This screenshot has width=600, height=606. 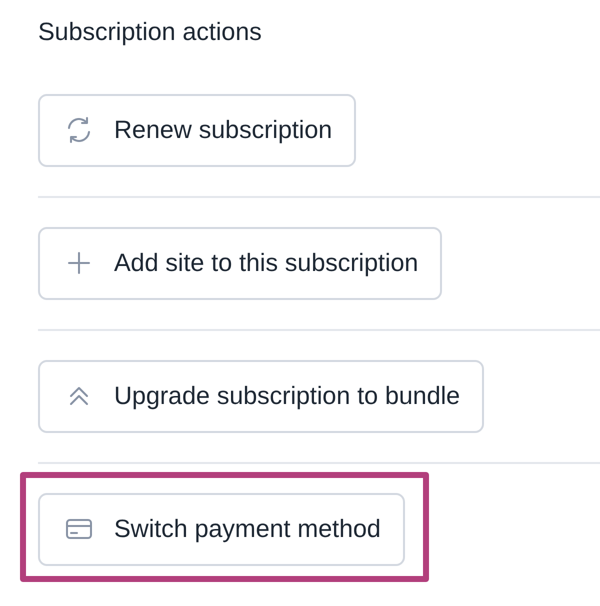 I want to click on action-button: Renew subscription, so click(x=197, y=130).